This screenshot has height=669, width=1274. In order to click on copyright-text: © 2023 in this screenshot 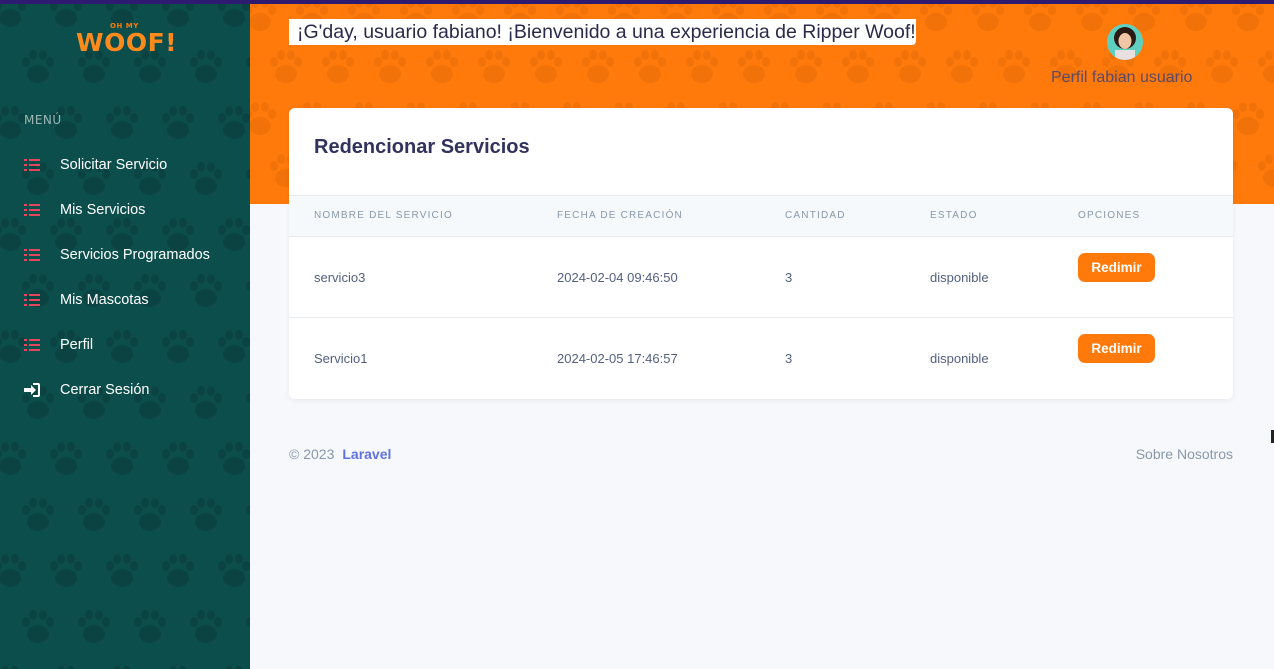, I will do `click(312, 454)`.